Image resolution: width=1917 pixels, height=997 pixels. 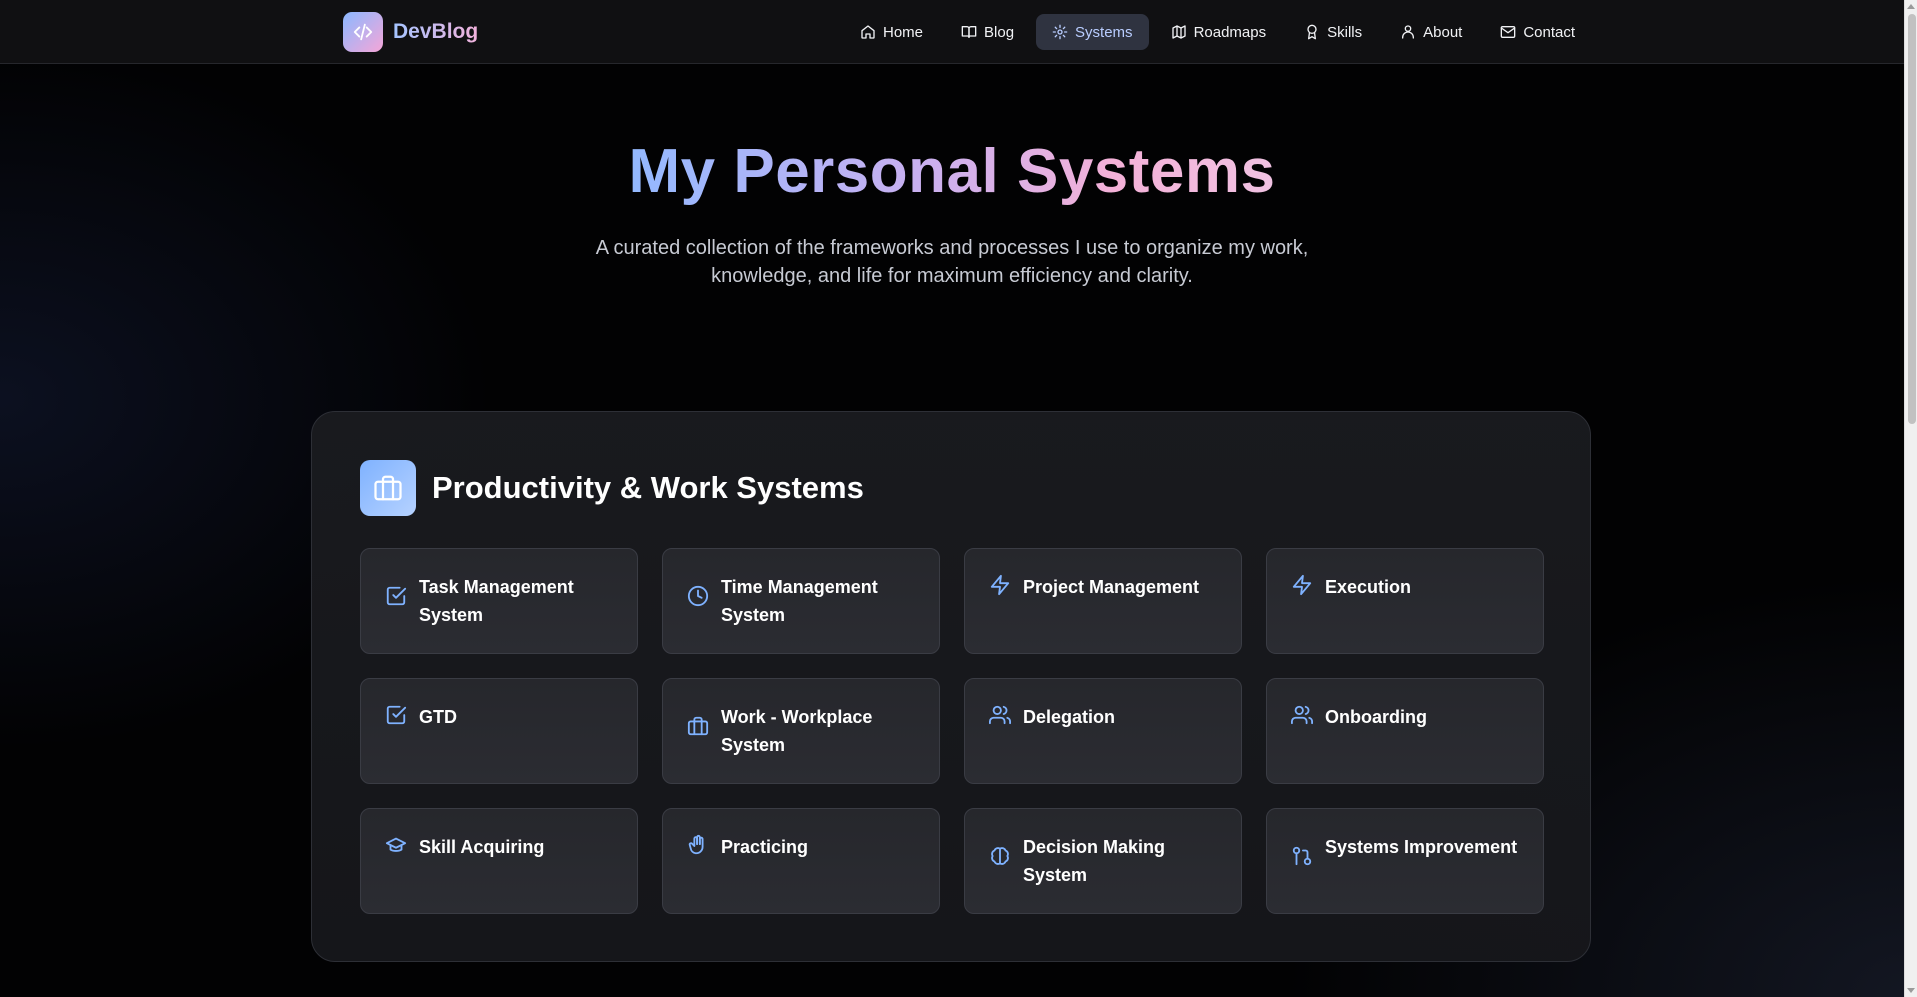 What do you see at coordinates (1405, 861) in the screenshot?
I see `system-card-systems-improvement: Systems Improvement` at bounding box center [1405, 861].